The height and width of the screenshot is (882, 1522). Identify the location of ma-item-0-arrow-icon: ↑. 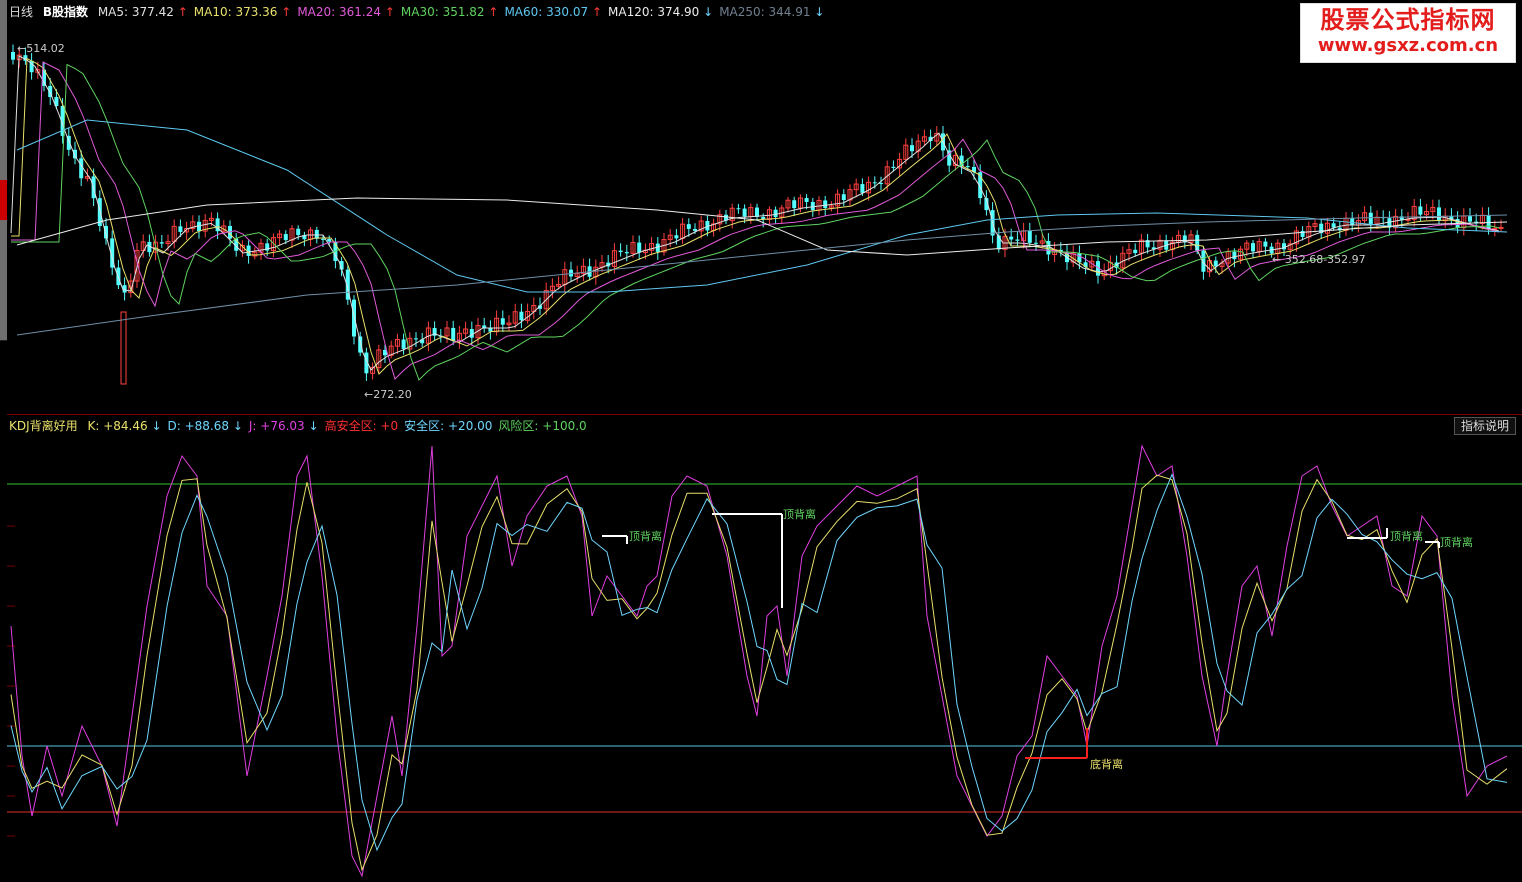
(182, 12).